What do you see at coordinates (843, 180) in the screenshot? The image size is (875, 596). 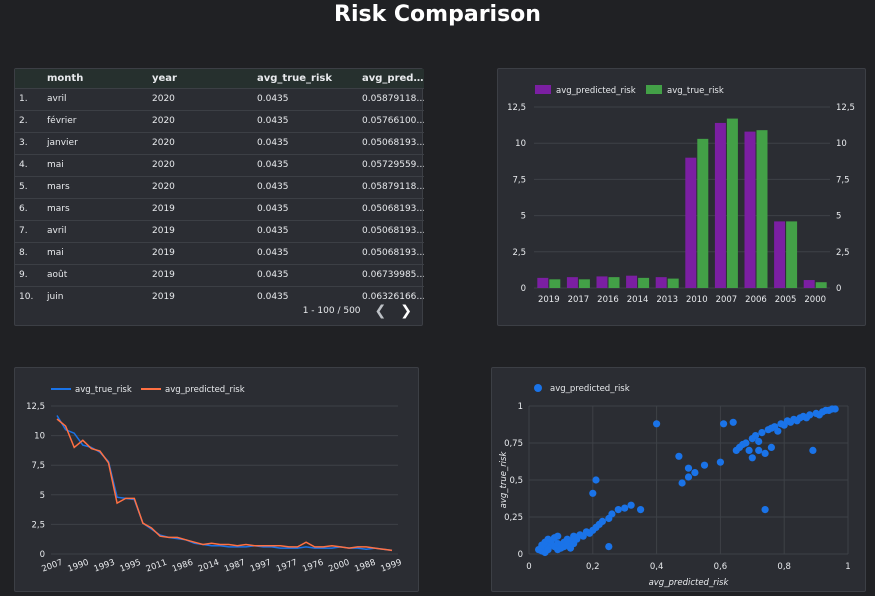 I see `y-tick-label: 7,5` at bounding box center [843, 180].